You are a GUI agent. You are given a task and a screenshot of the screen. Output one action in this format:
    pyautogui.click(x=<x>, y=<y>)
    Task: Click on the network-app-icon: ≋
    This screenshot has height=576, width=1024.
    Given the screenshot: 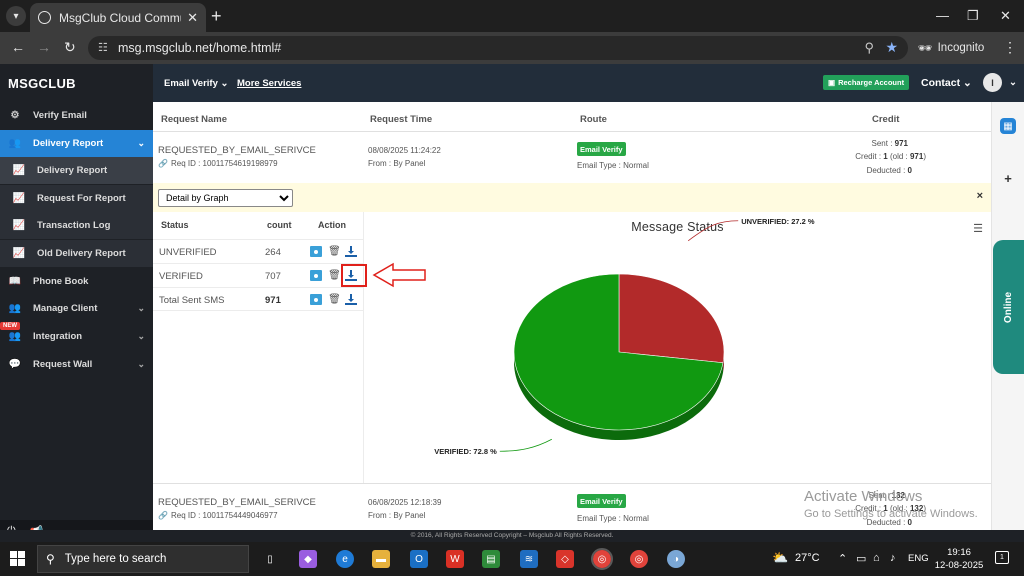 What is the action you would take?
    pyautogui.click(x=529, y=559)
    